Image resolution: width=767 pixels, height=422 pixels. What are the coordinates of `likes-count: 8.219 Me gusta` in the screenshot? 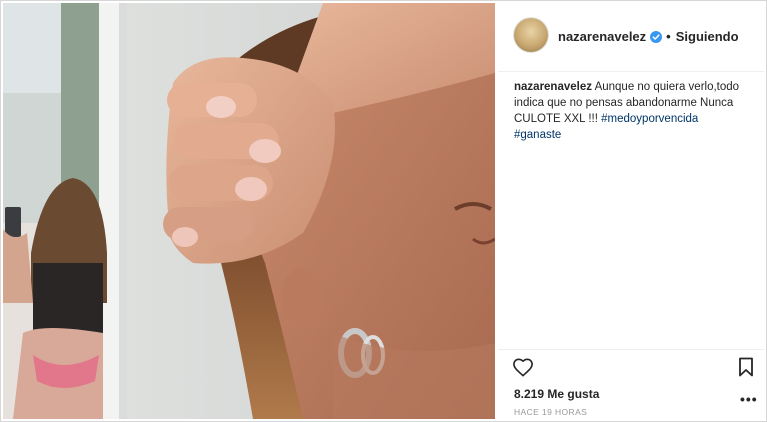 It's located at (556, 394).